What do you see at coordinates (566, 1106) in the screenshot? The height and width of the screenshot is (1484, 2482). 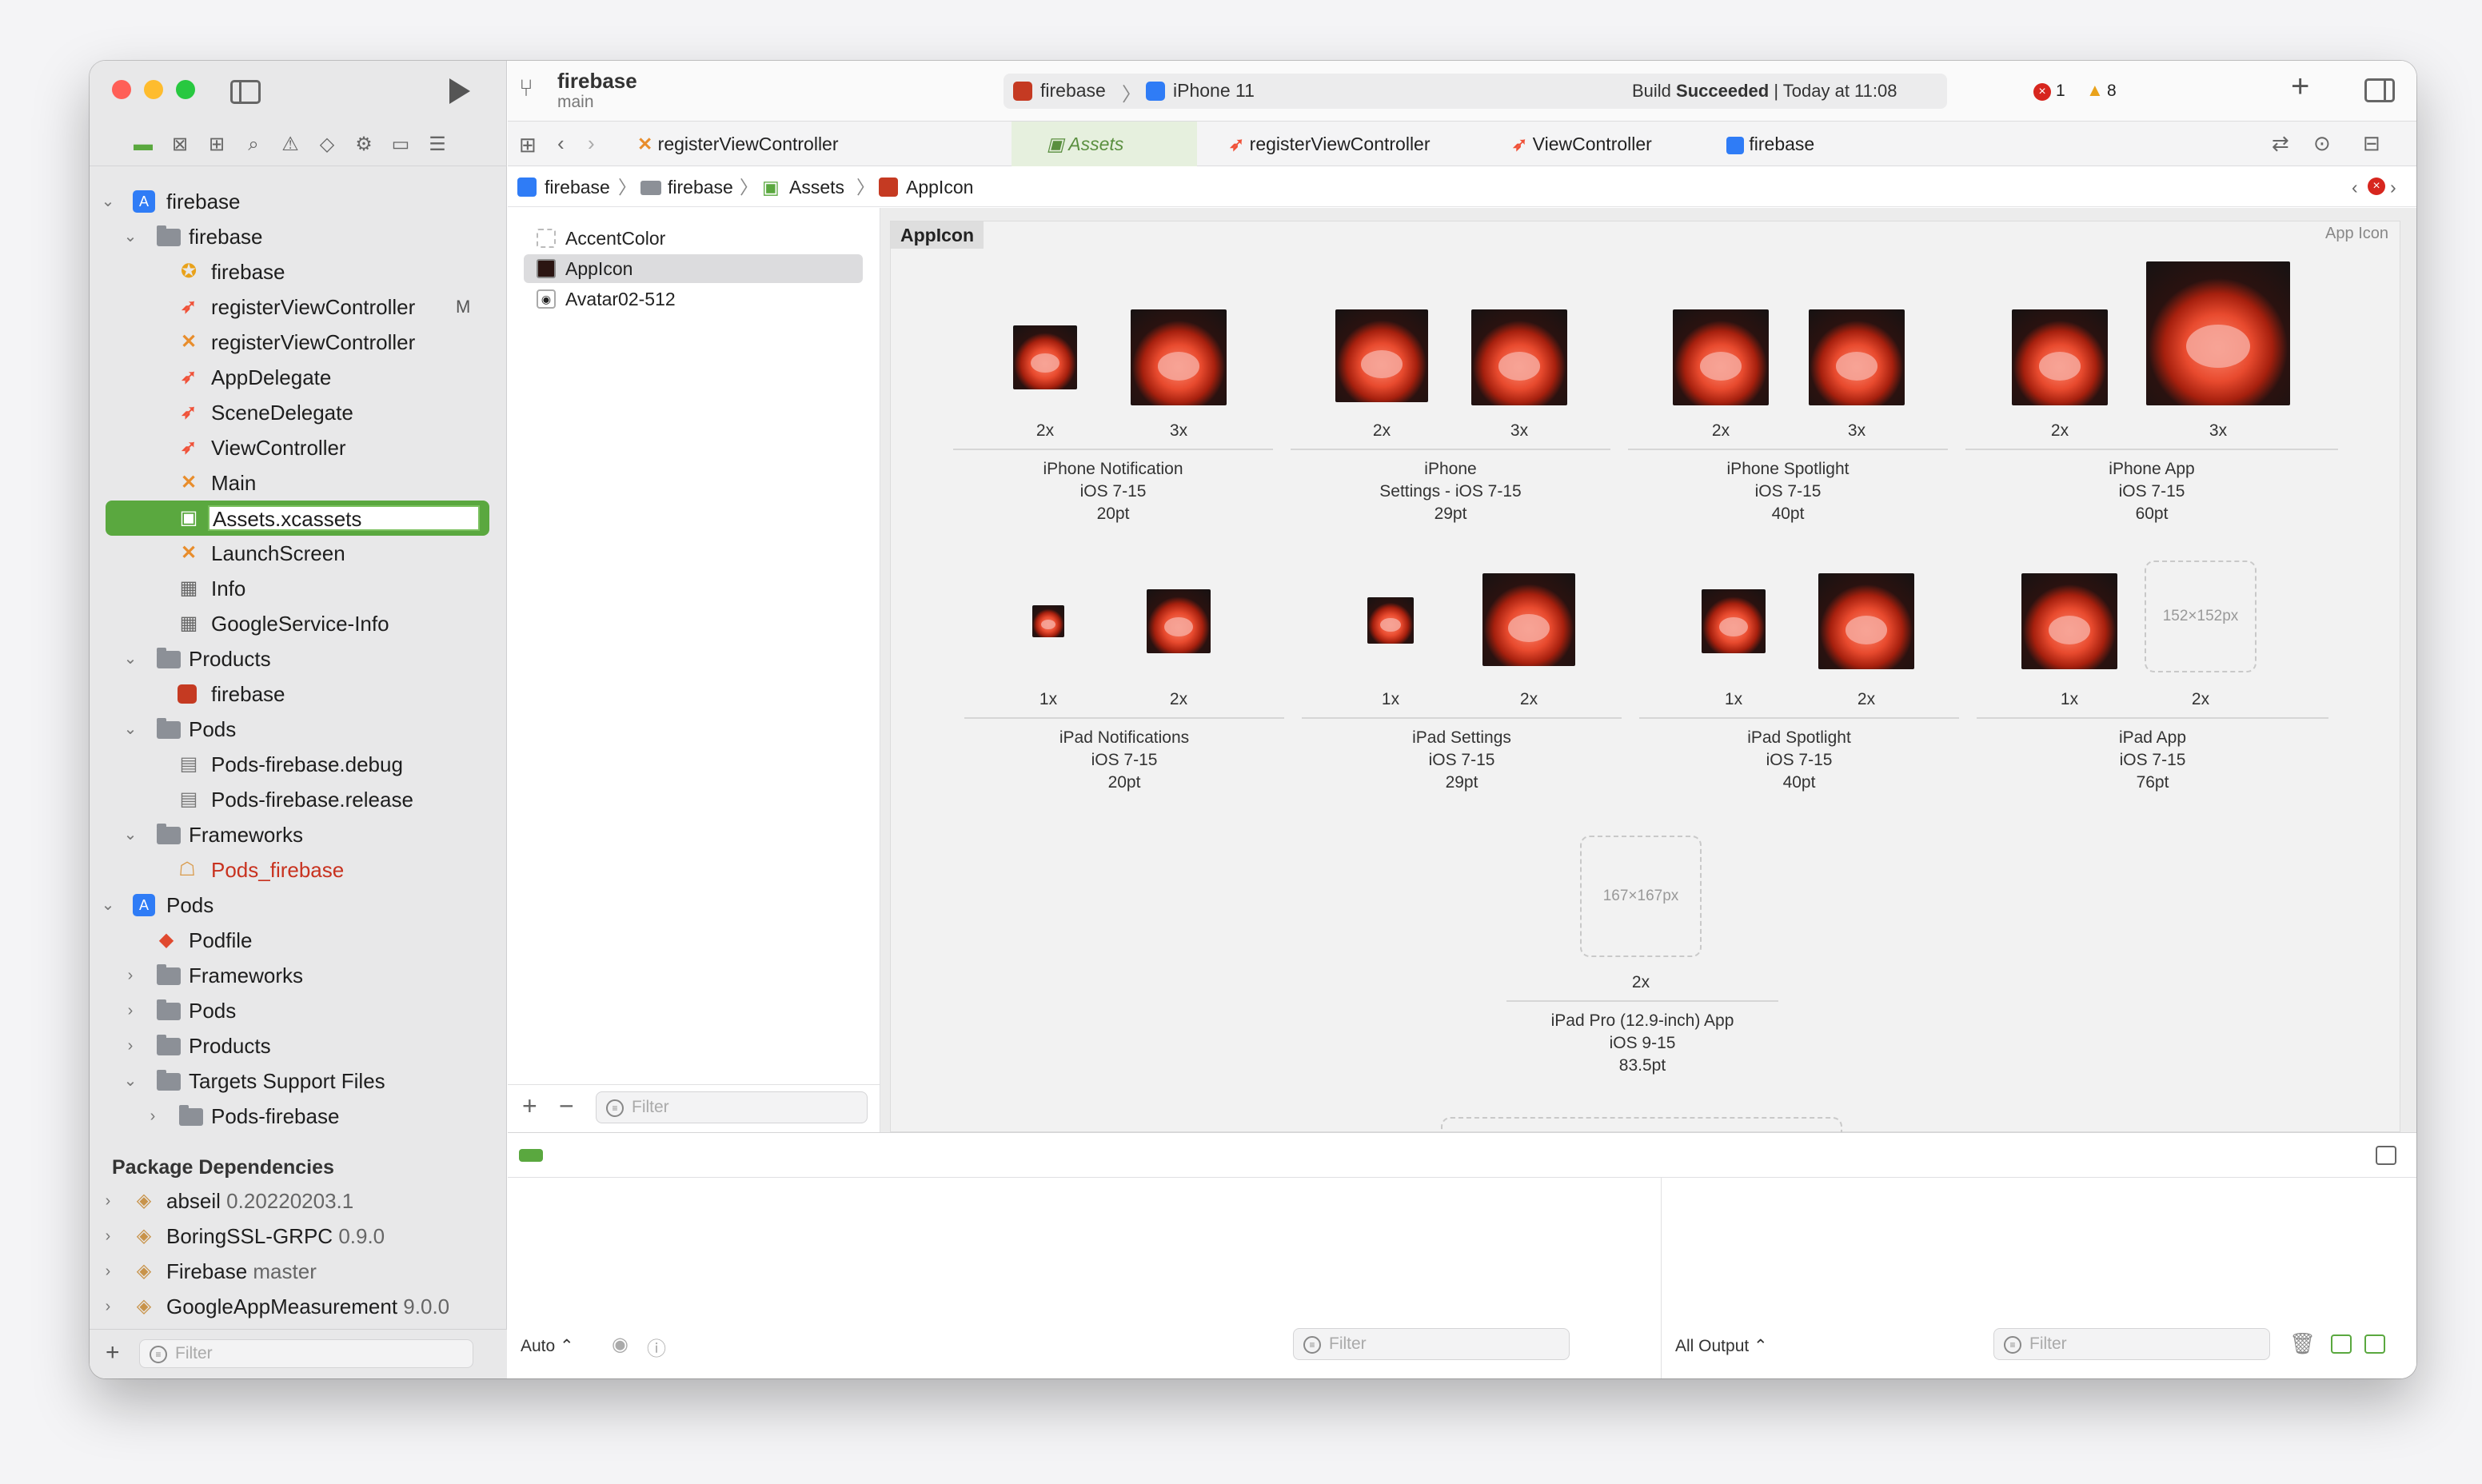 I see `remove-asset-icon: −` at bounding box center [566, 1106].